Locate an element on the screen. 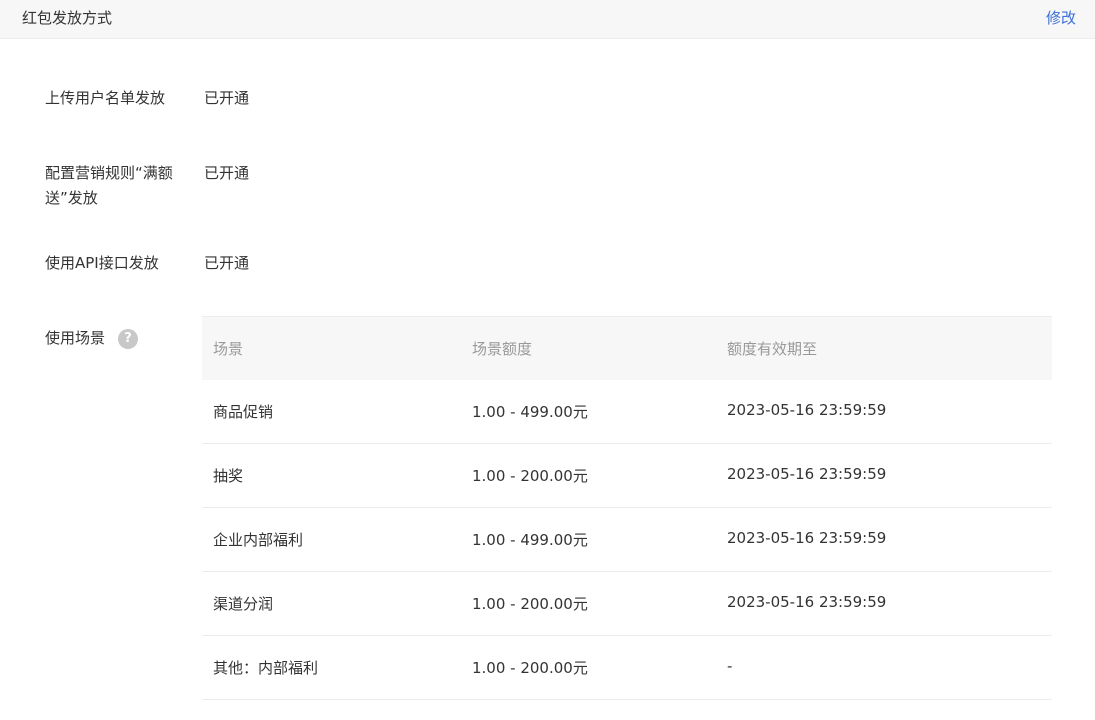 The width and height of the screenshot is (1095, 720). table-row: 渠道分润 1.00 - 200.00元 2023-05-16 23:59:59 is located at coordinates (627, 604).